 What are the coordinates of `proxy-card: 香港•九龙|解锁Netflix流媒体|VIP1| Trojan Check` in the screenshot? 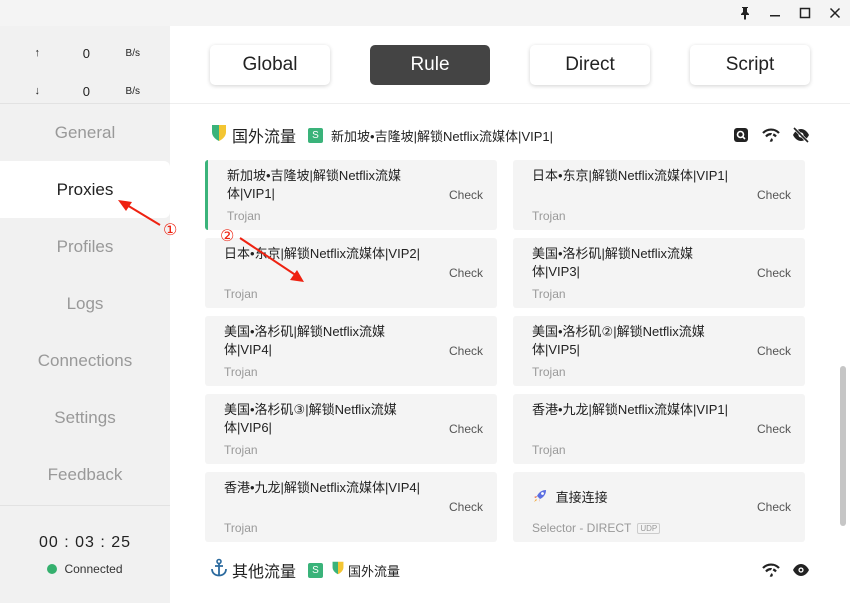 It's located at (659, 429).